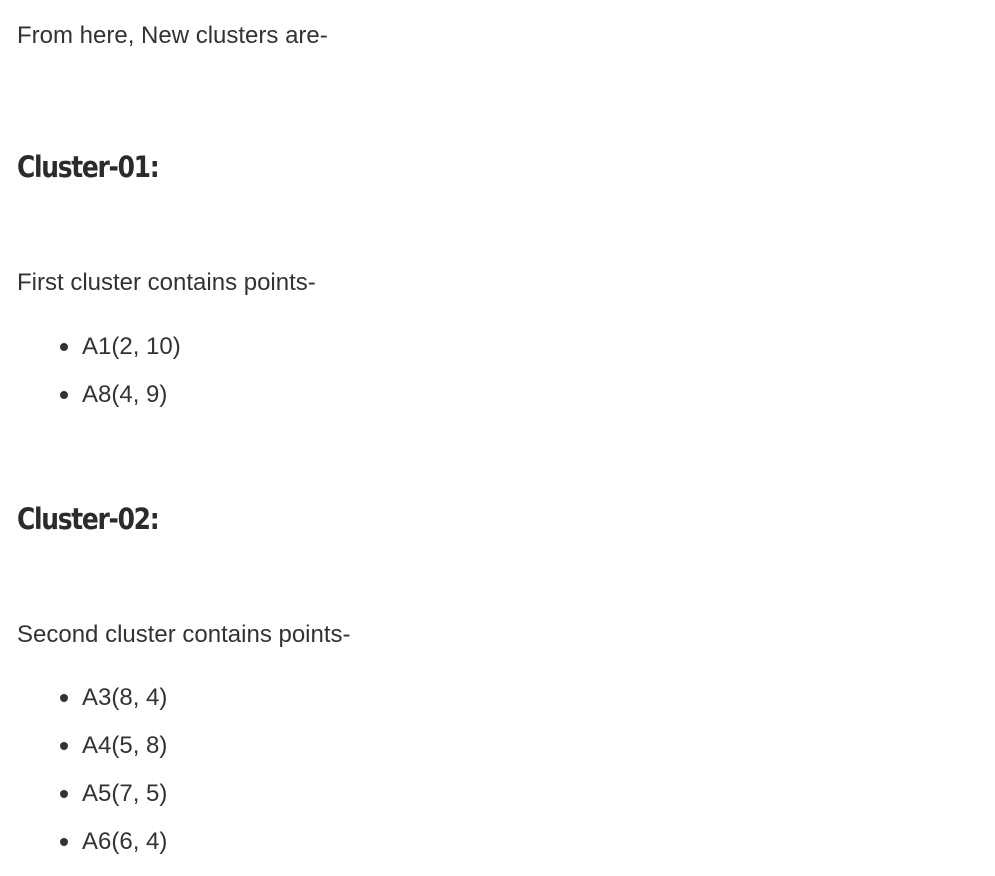 This screenshot has height=876, width=995. I want to click on list-item: A4(5, 8), so click(92, 756).